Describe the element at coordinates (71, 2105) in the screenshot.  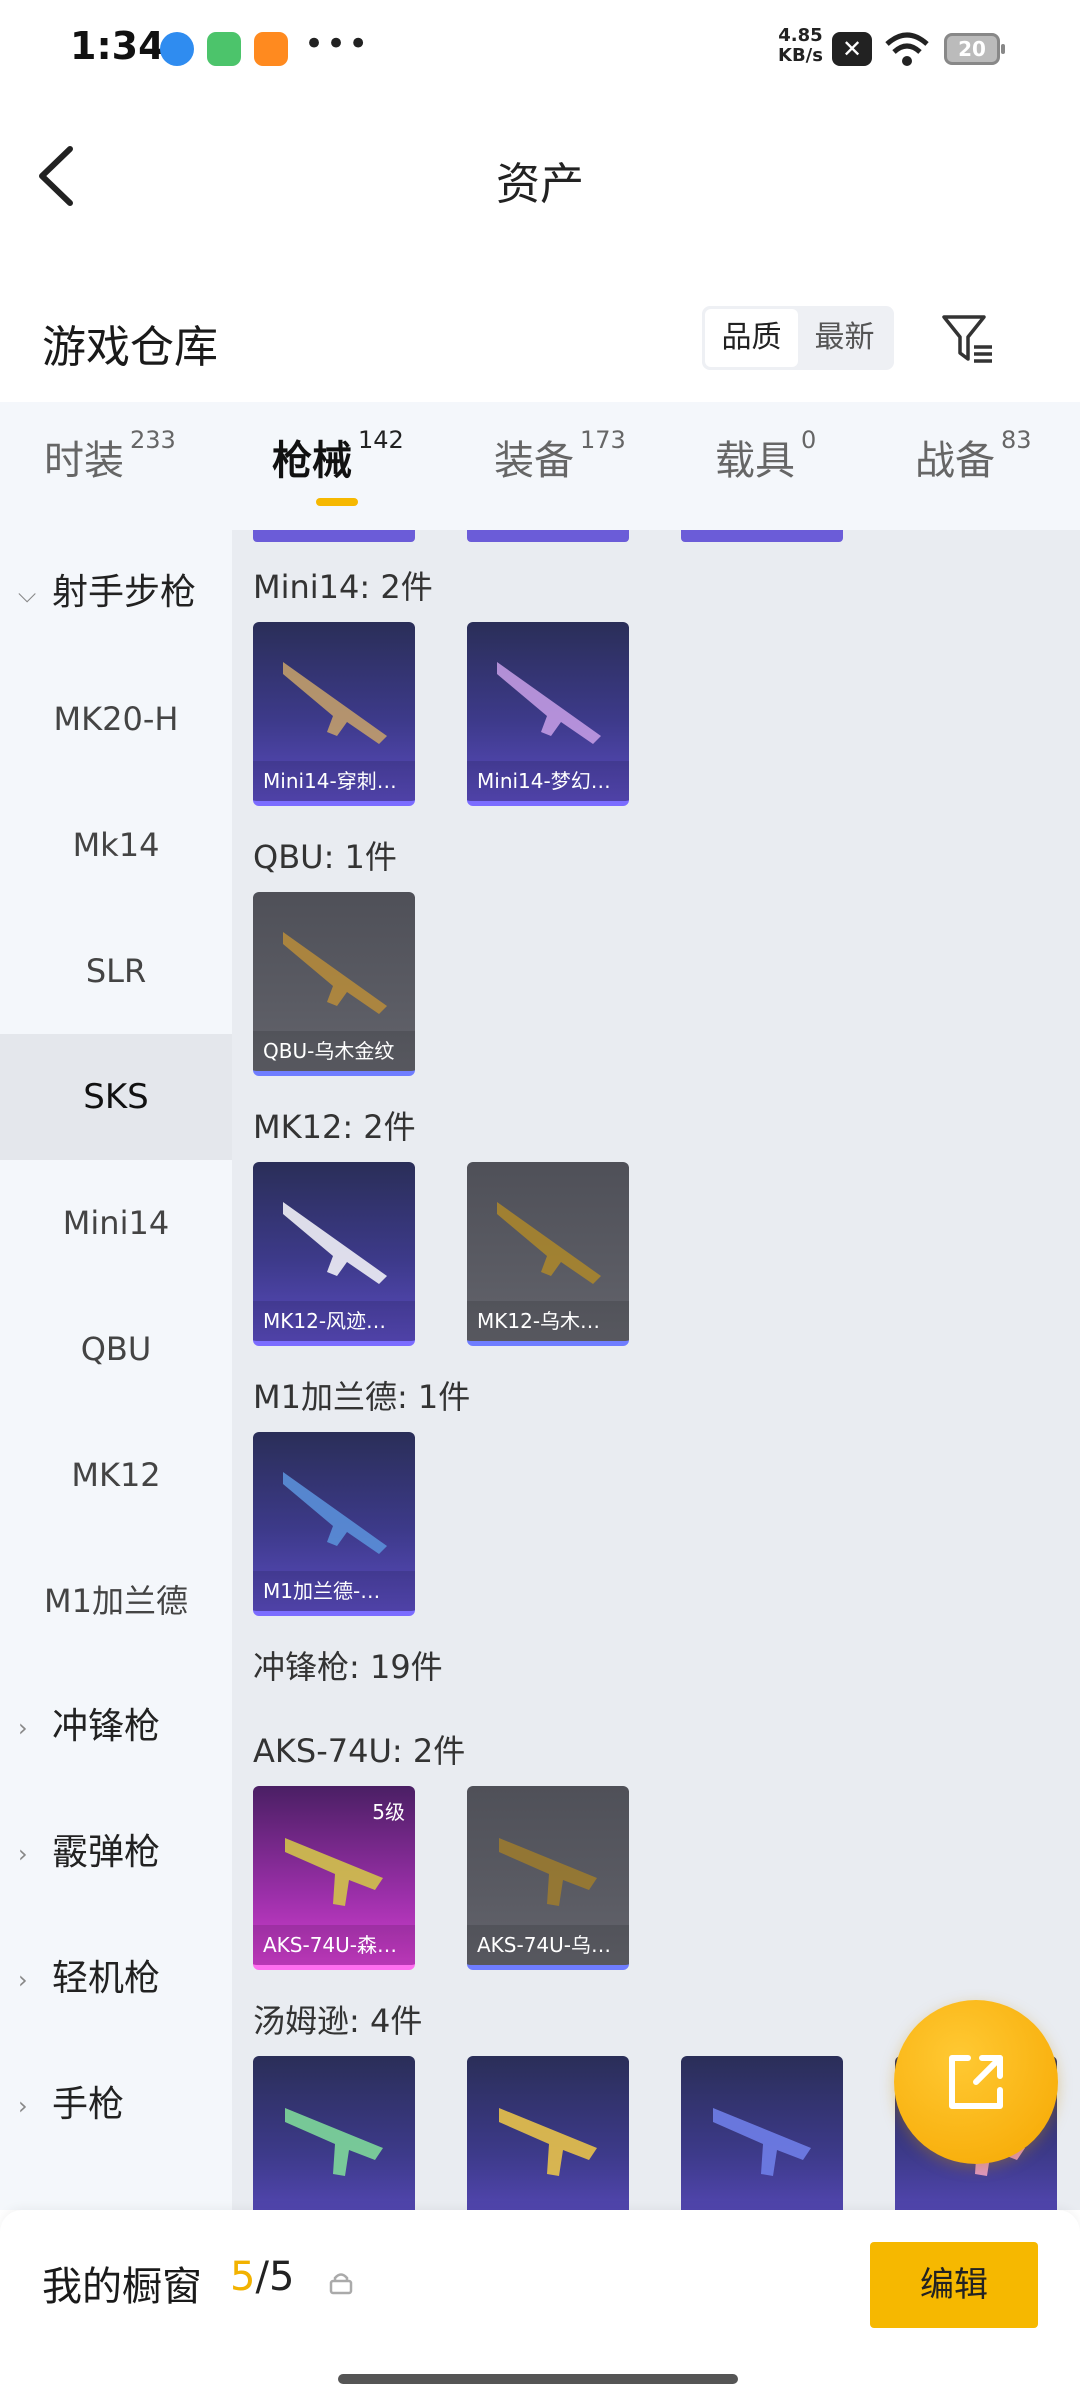
I see `sidebar-group-pistol: › 手枪` at that location.